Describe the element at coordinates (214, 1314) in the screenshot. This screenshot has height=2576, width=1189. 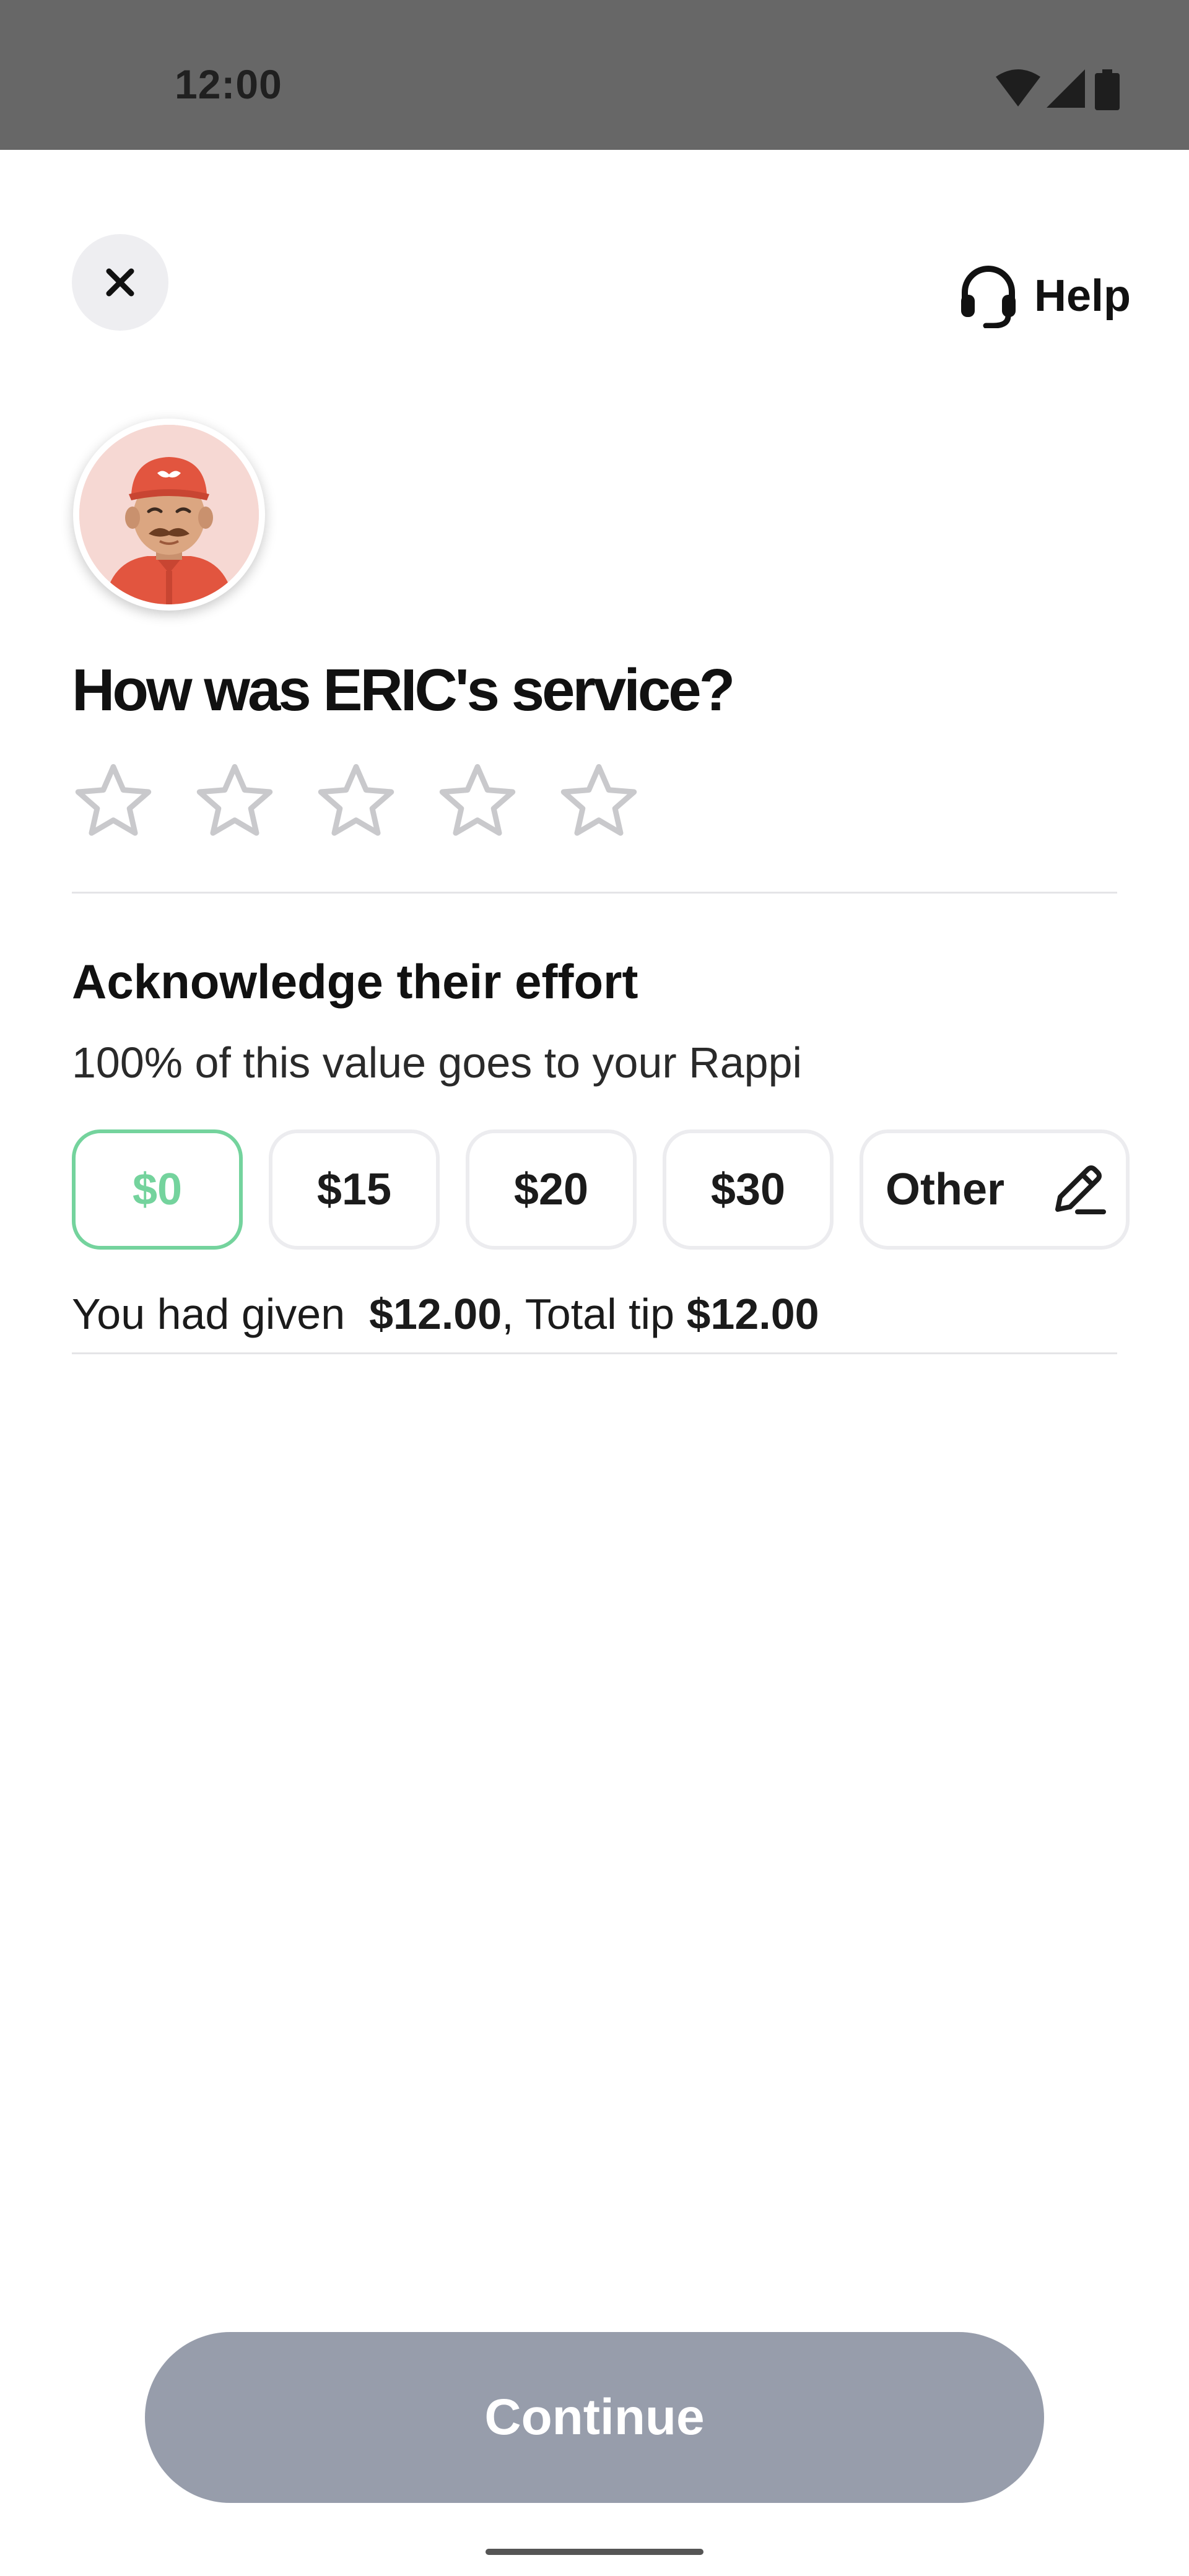
I see `tip-summary-prefix: You had given` at that location.